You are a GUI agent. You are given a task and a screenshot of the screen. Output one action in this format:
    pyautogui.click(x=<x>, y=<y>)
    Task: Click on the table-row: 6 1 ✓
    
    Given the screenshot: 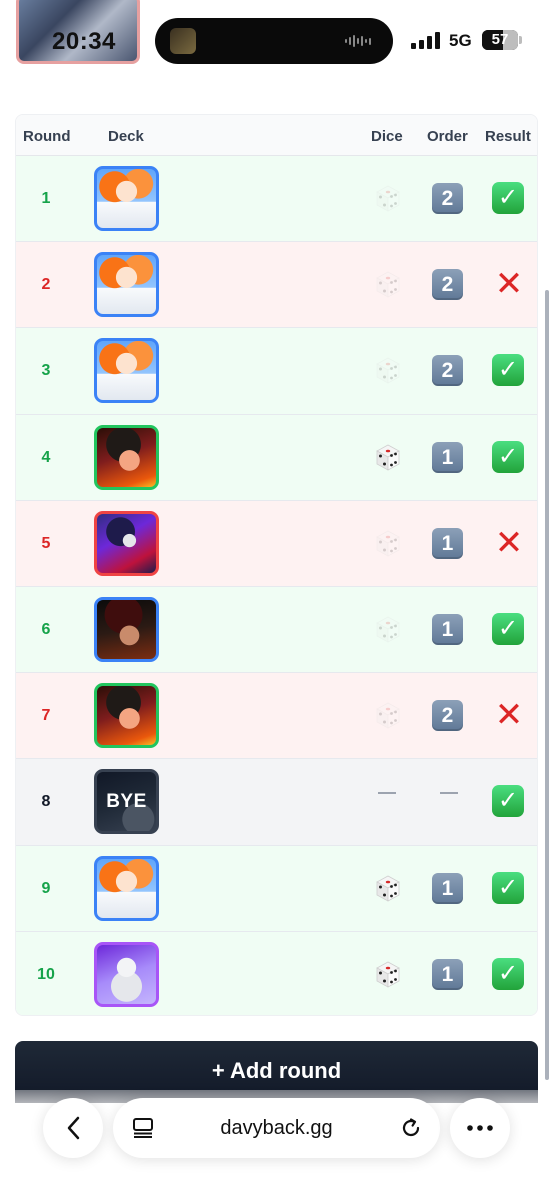 What is the action you would take?
    pyautogui.click(x=276, y=630)
    